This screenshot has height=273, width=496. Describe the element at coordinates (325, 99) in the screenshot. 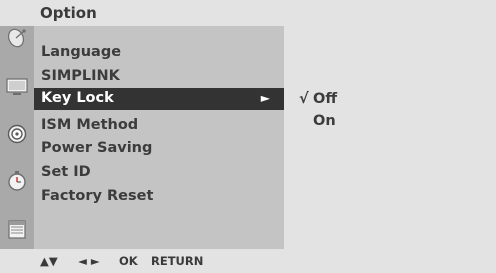

I see `submenu-option-label: Off` at that location.